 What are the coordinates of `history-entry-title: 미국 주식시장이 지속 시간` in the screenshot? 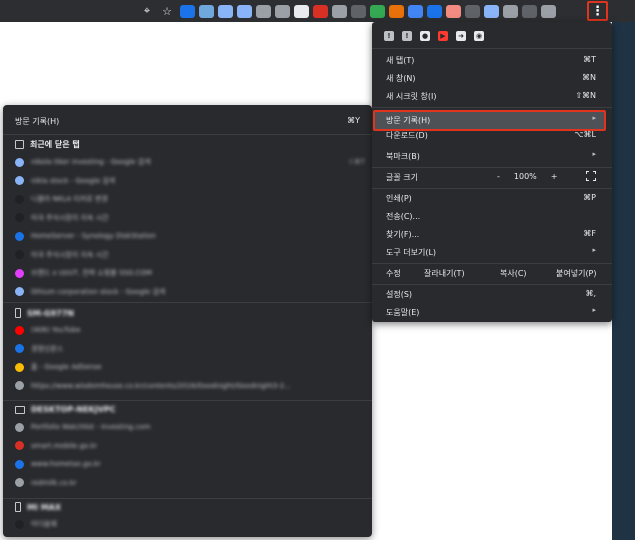 It's located at (70, 254).